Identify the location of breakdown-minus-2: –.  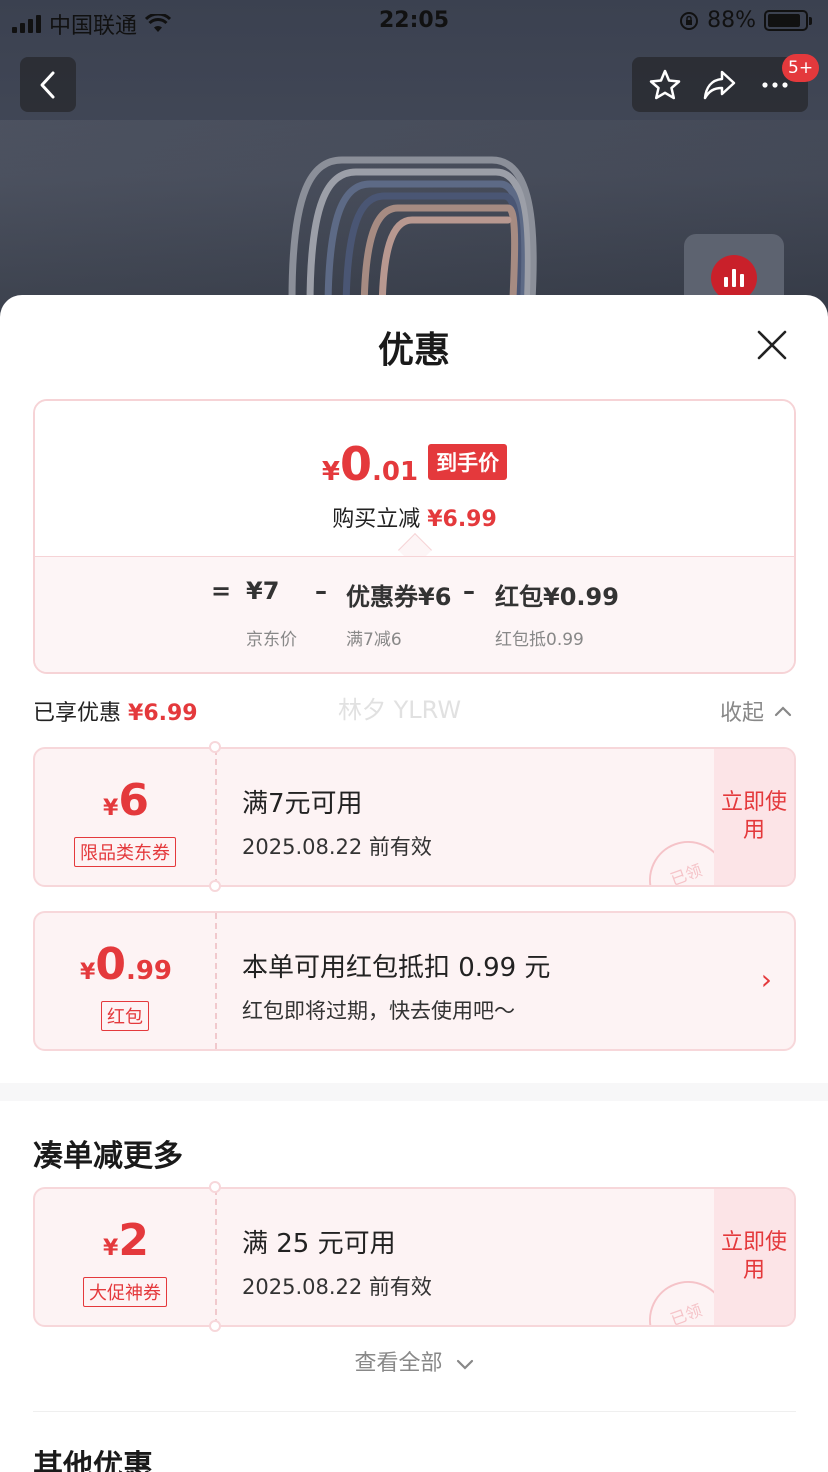
(469, 591).